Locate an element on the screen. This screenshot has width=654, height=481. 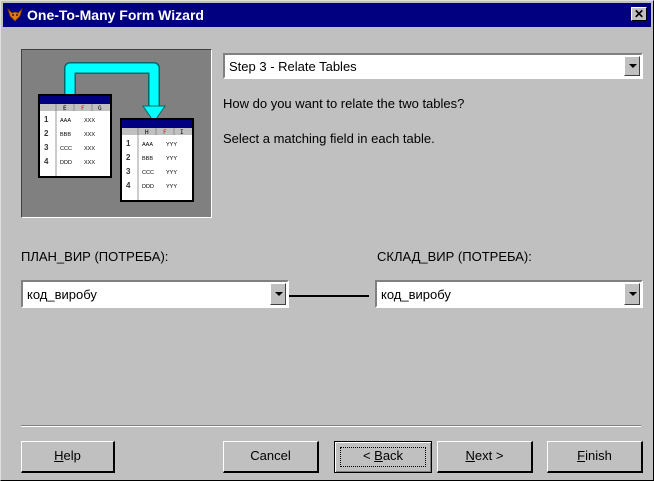
right-row-num: 3 is located at coordinates (128, 171).